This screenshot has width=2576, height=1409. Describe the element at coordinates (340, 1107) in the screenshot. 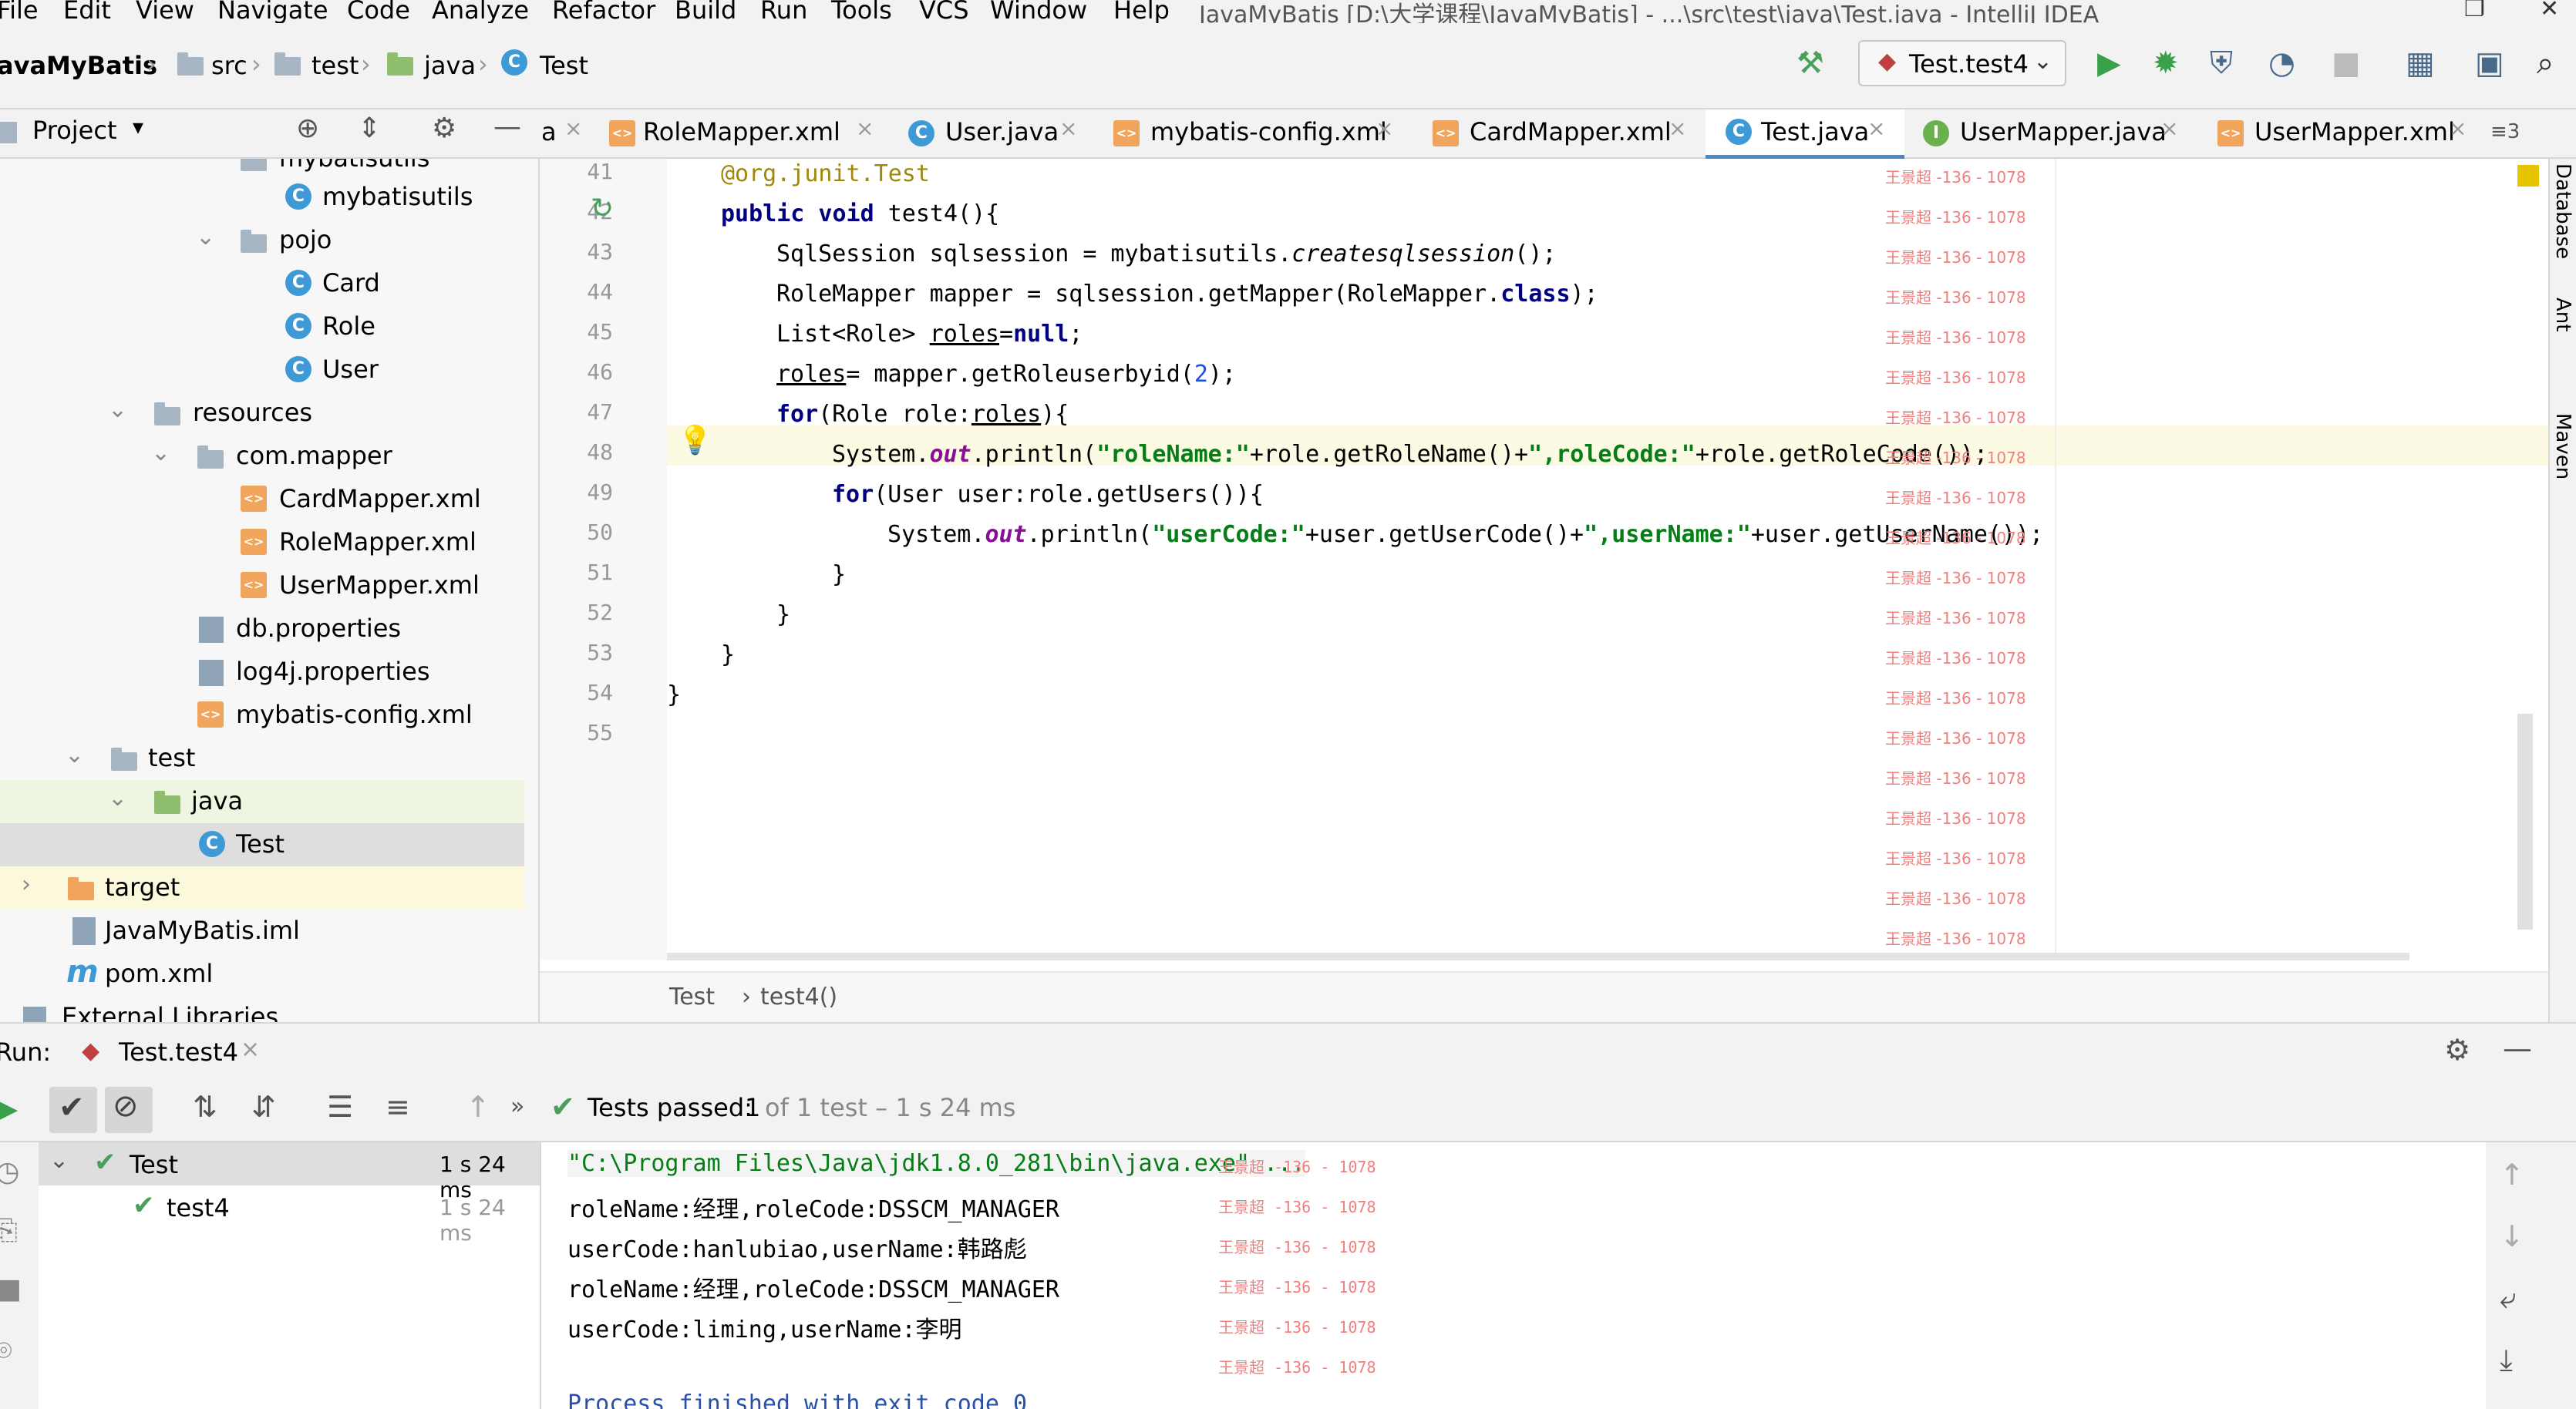

I see `expand-all-icon: ☰` at that location.